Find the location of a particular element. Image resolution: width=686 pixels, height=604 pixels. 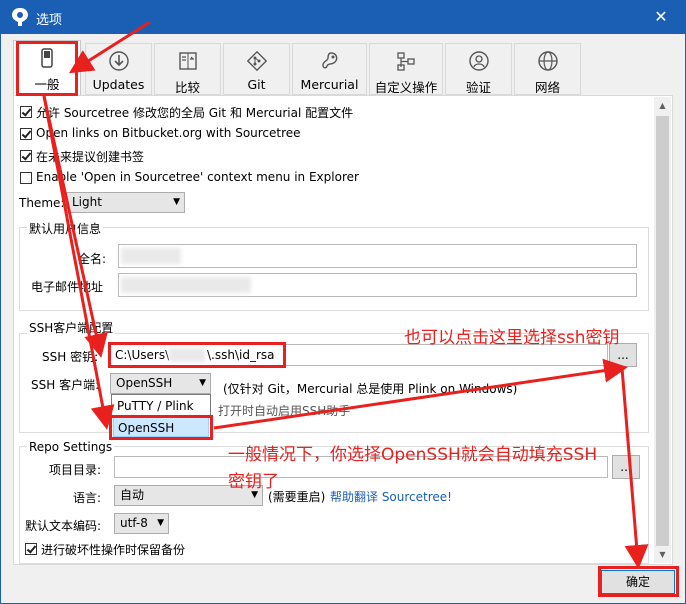

tab-authentication: 验证 is located at coordinates (478, 69).